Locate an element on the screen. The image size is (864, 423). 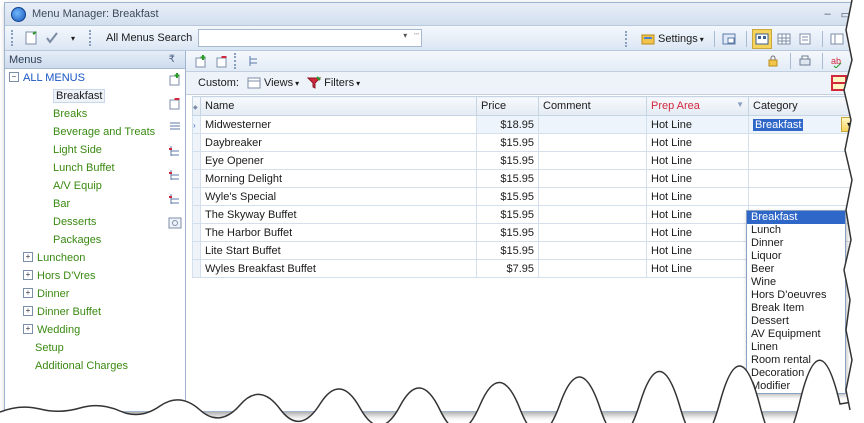
table-row: Wyle's Special $15.95 Hot Line is located at coordinates (526, 196).